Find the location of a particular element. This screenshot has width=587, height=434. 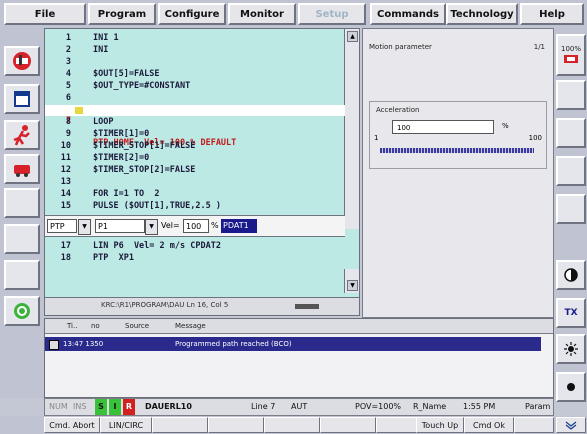

sun-icon is located at coordinates (571, 349).